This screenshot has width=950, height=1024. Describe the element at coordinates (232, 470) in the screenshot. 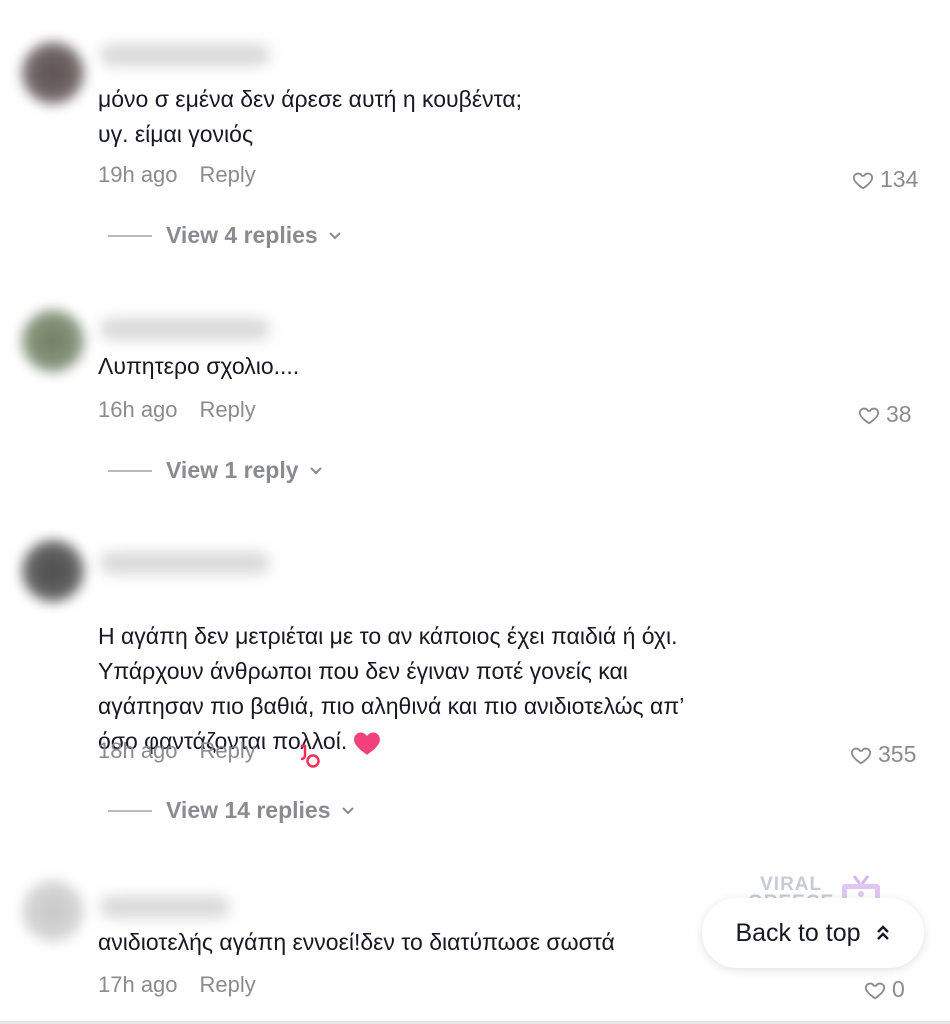

I see `view-replies-label: View 1 reply` at that location.